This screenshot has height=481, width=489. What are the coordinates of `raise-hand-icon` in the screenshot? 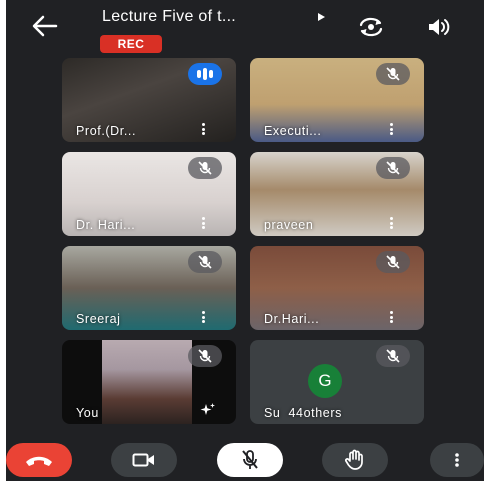 It's located at (354, 459).